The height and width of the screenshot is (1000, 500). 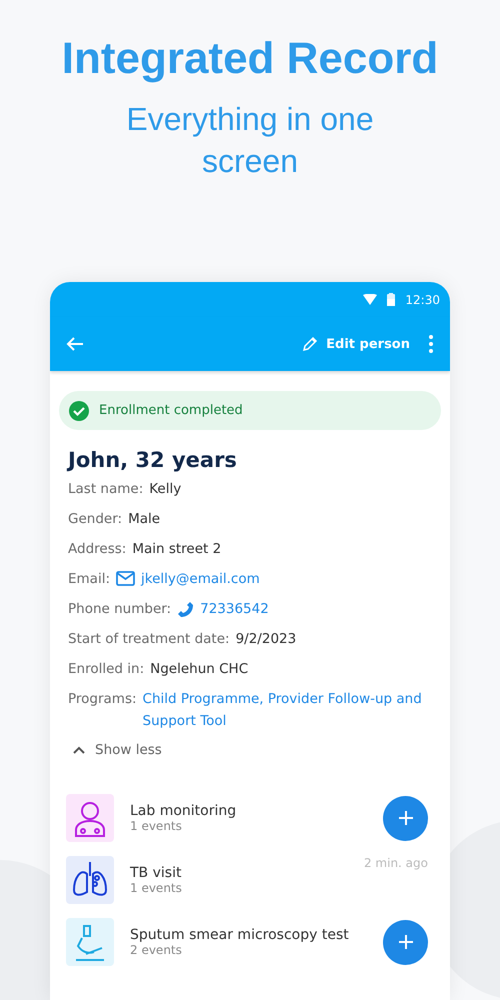 I want to click on wifi-icon, so click(x=370, y=300).